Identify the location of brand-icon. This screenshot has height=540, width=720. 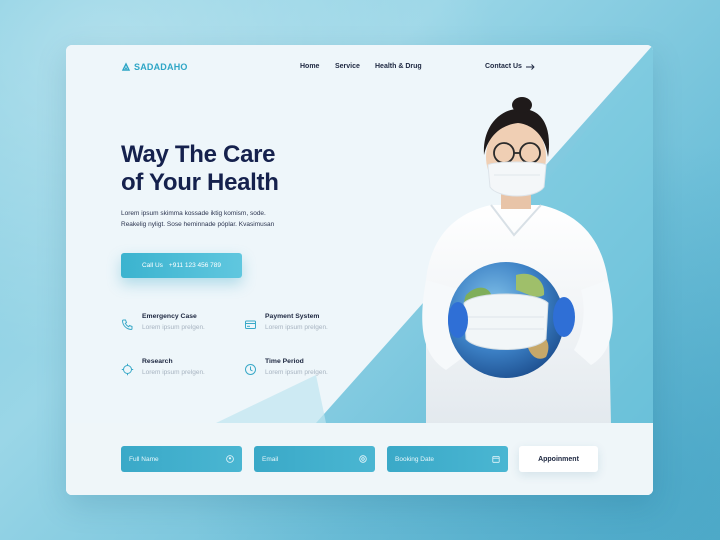
(126, 66).